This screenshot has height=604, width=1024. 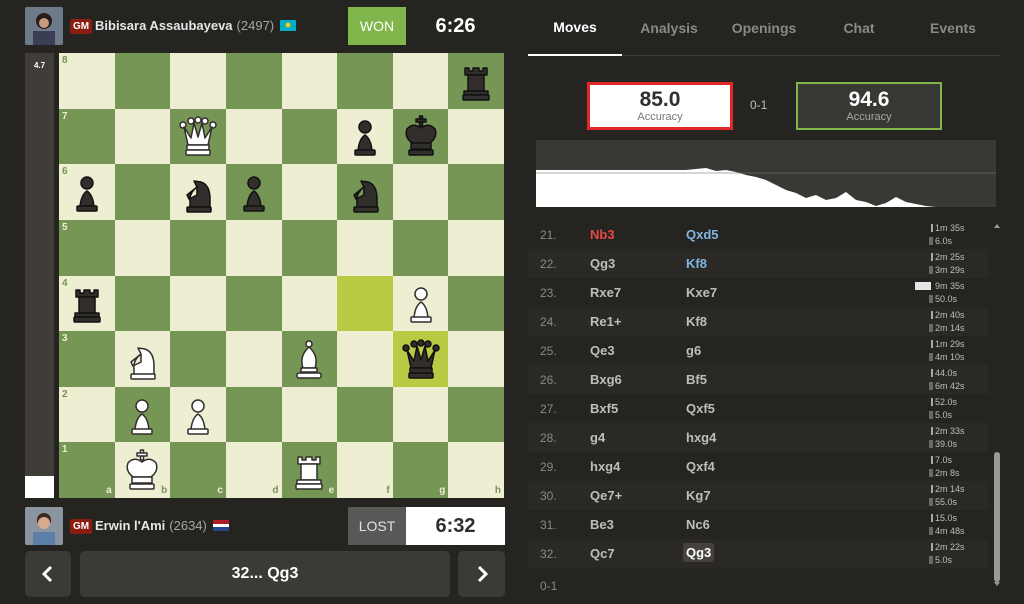 What do you see at coordinates (253, 136) in the screenshot?
I see `square-d7` at bounding box center [253, 136].